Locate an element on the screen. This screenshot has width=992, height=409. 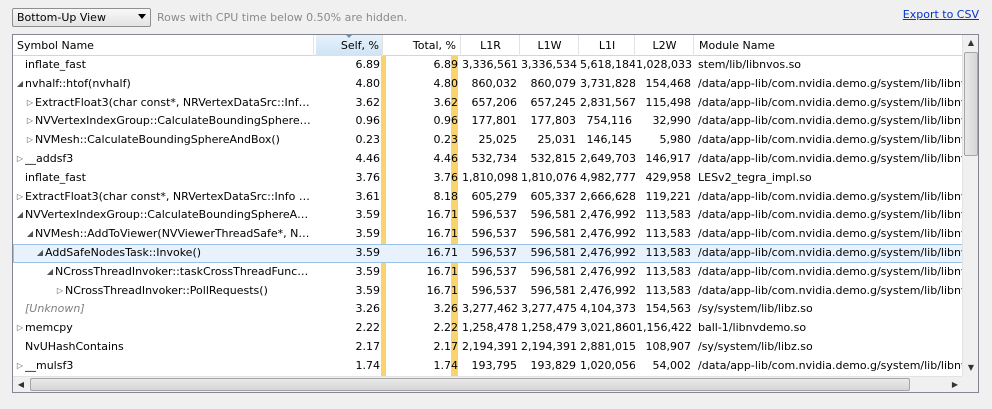
symbol-name-label: NvUHashContains is located at coordinates (74, 346).